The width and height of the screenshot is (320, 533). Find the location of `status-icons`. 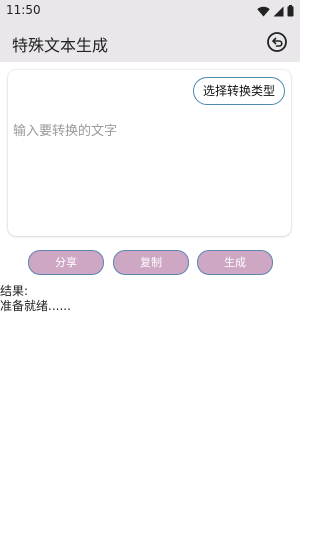

status-icons is located at coordinates (275, 11).